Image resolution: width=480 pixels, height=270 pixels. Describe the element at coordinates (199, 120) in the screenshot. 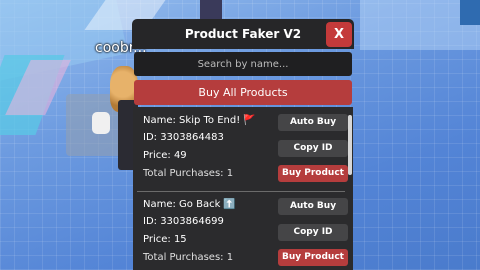

I see `product-name: Name: Skip To End! 🚩` at that location.